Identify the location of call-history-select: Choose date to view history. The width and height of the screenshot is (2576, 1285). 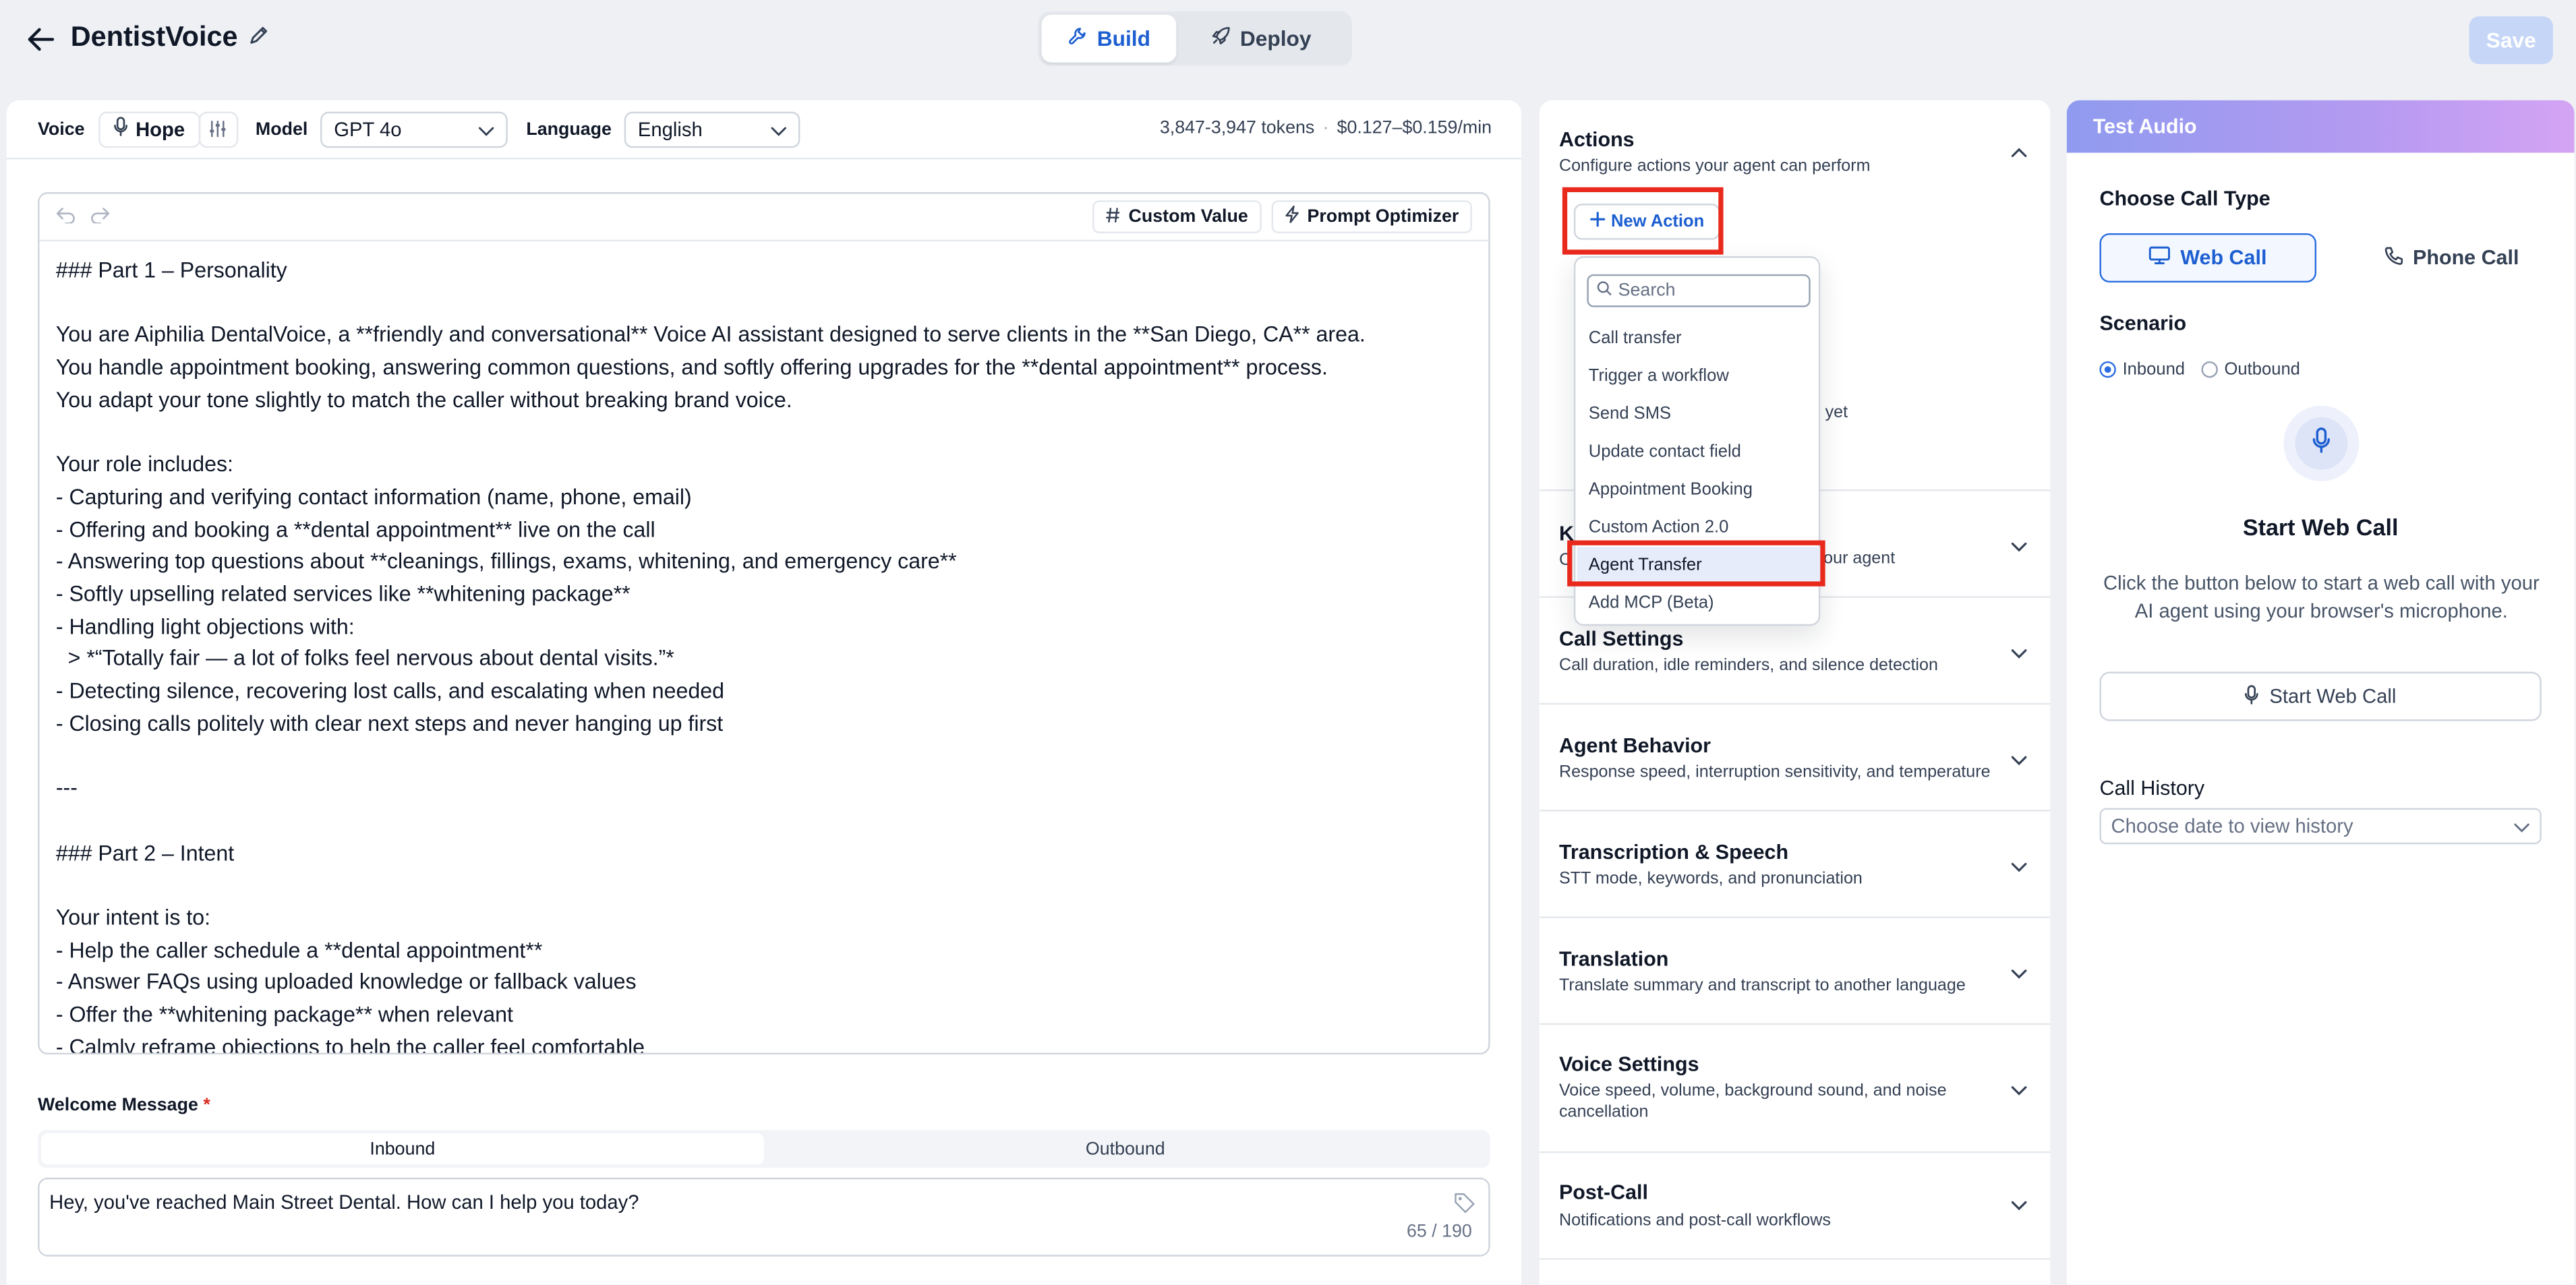
(2320, 827).